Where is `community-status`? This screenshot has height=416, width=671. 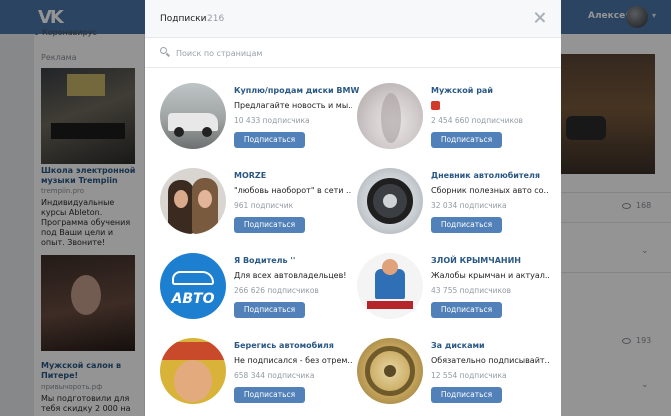
community-status is located at coordinates (435, 106).